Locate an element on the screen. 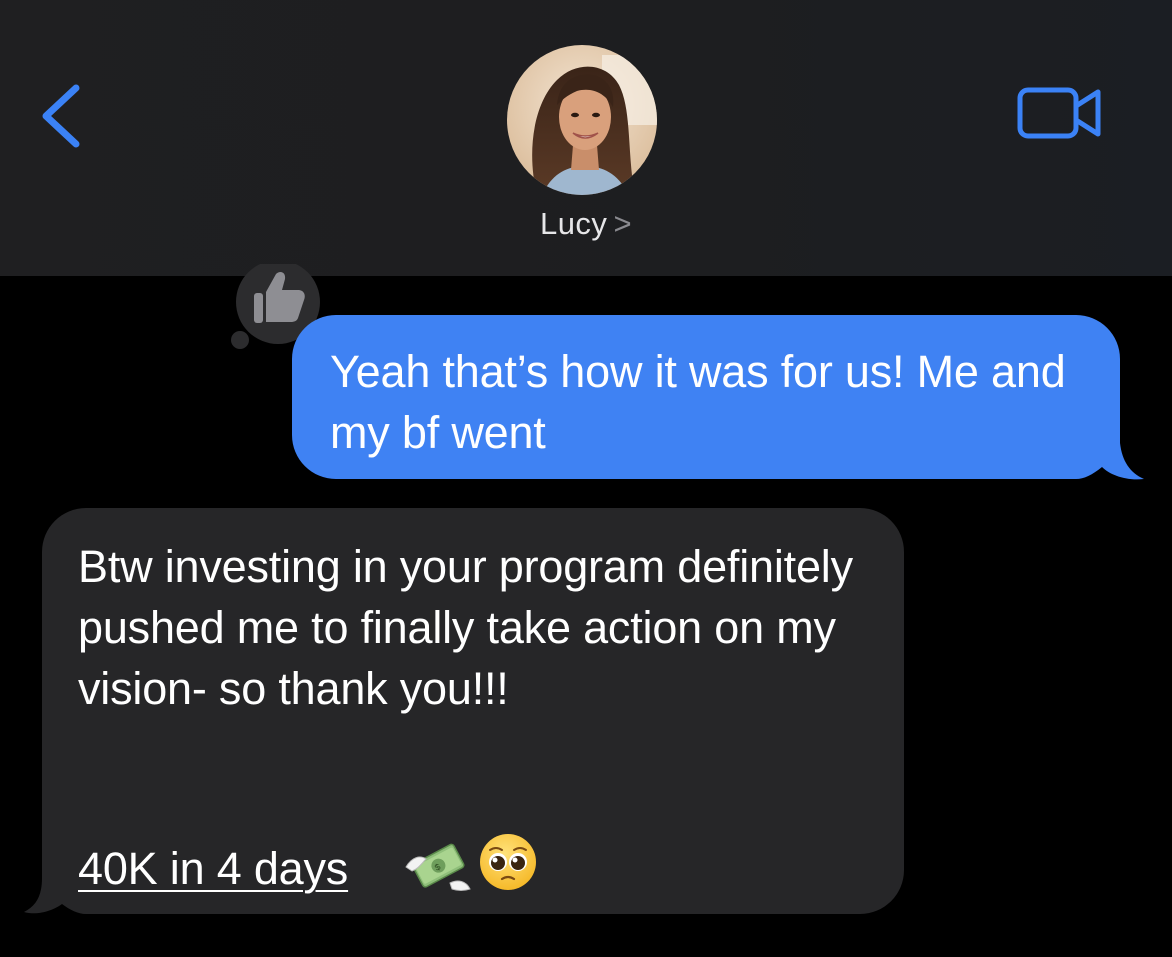 The width and height of the screenshot is (1172, 957). contact-avatar is located at coordinates (582, 120).